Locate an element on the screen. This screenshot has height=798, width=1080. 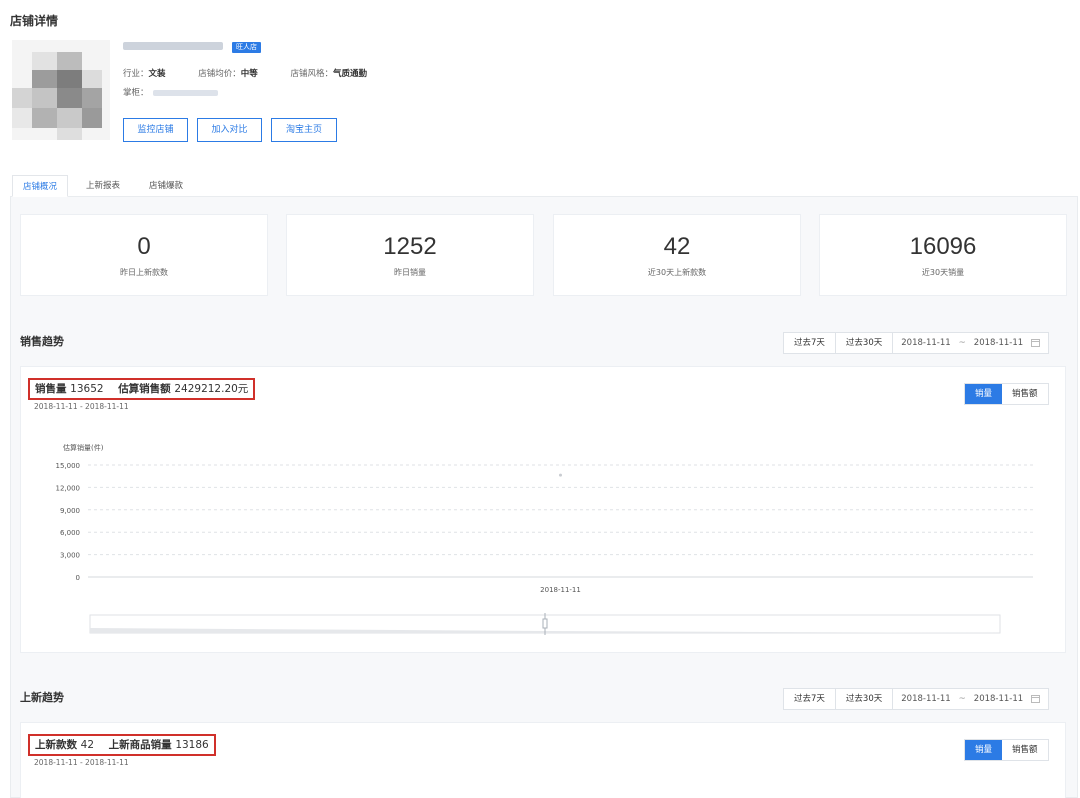
new-end-date: 2018-11-11 is located at coordinates (998, 699).